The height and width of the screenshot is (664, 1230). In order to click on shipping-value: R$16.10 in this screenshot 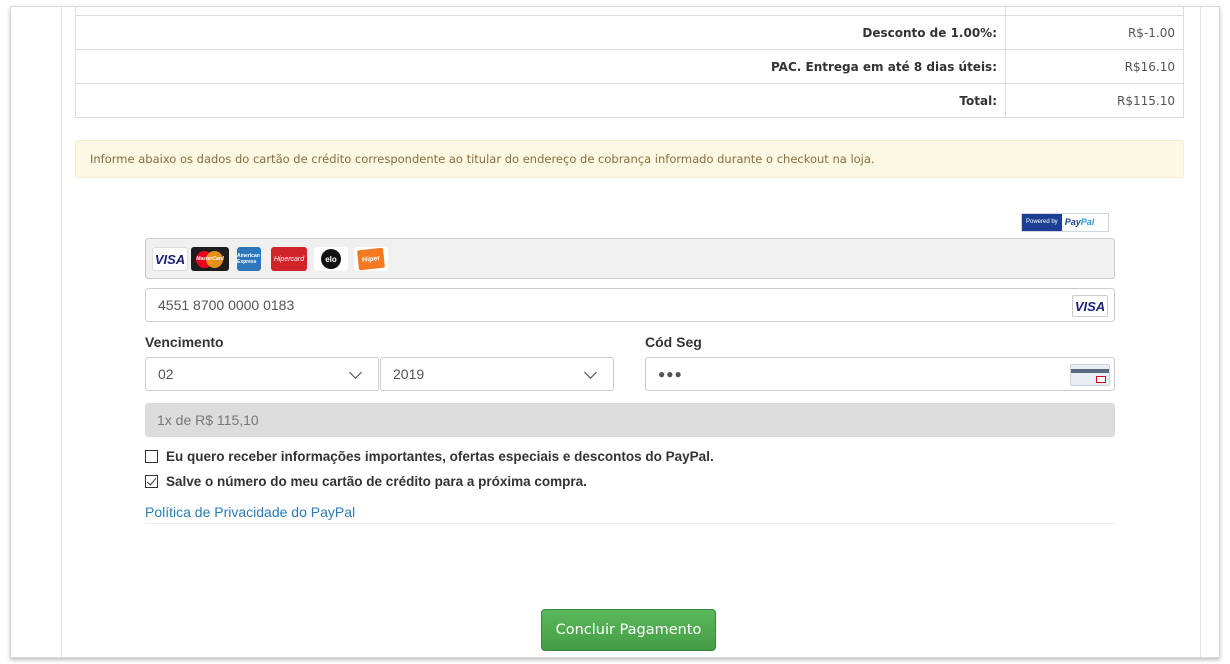, I will do `click(1094, 66)`.